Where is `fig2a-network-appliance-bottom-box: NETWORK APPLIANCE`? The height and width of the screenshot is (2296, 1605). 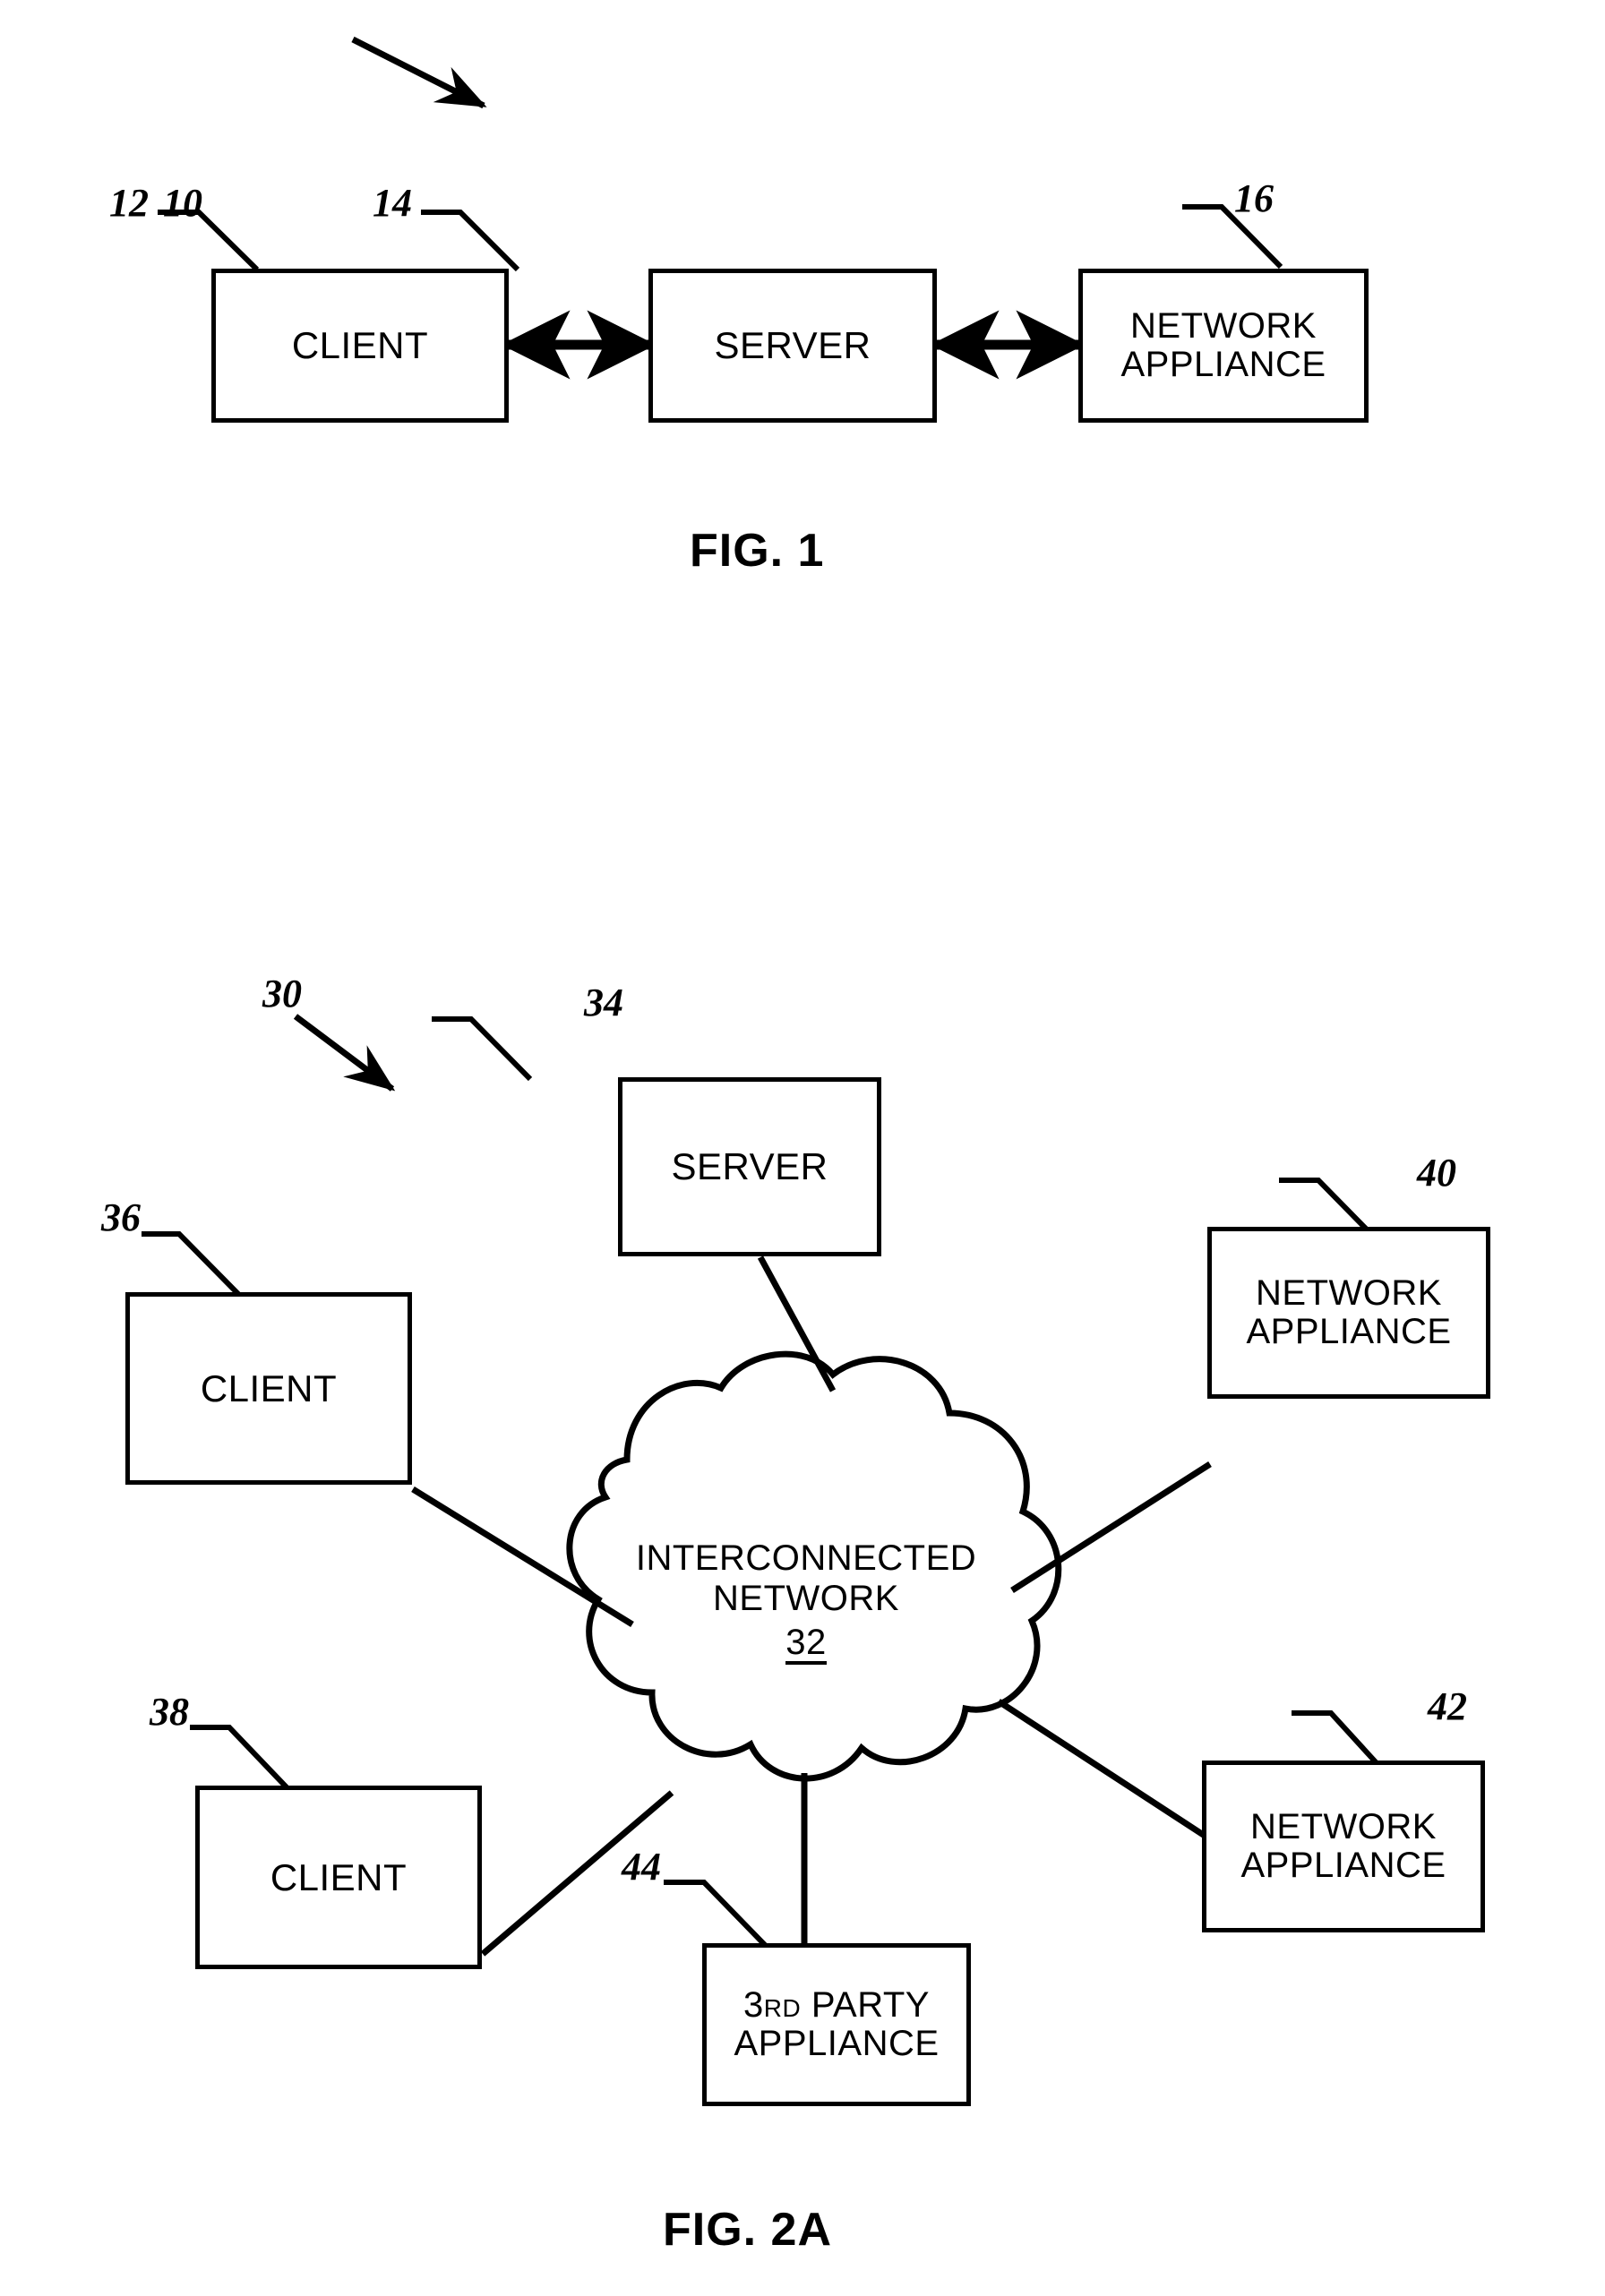
fig2a-network-appliance-bottom-box: NETWORK APPLIANCE is located at coordinates (1343, 1847).